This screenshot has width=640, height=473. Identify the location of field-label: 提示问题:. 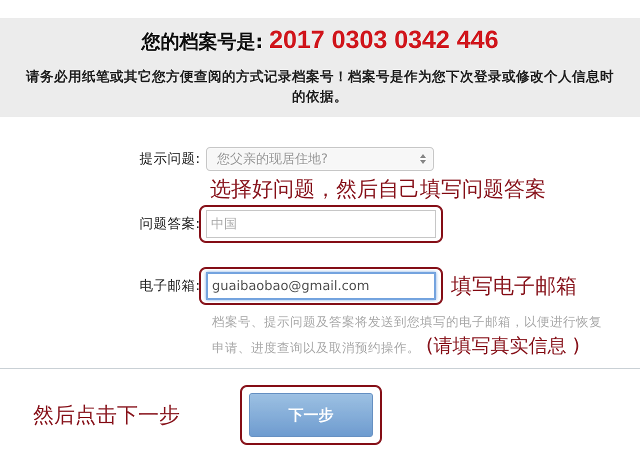
(169, 159).